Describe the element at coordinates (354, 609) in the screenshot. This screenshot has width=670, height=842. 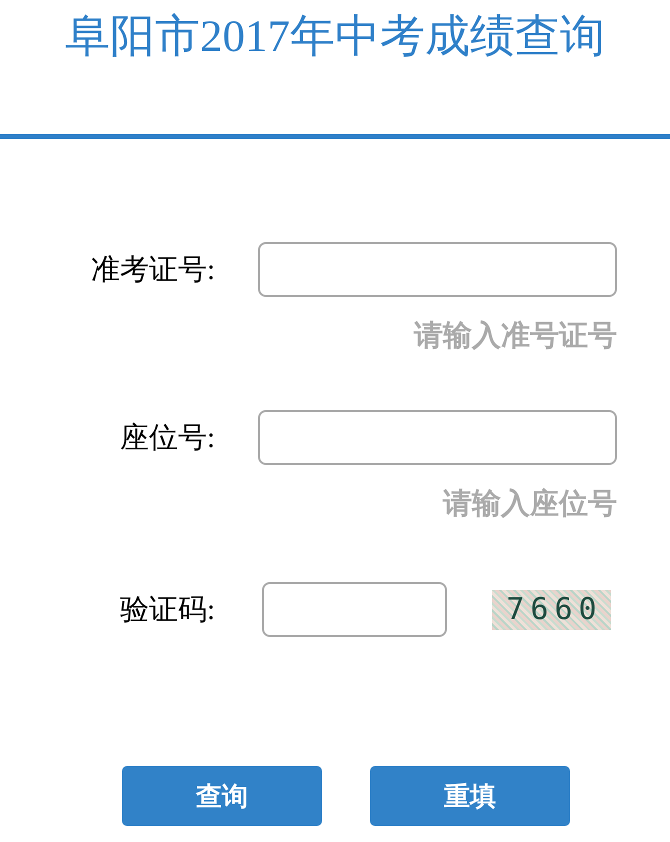
I see `captcha-input-field` at that location.